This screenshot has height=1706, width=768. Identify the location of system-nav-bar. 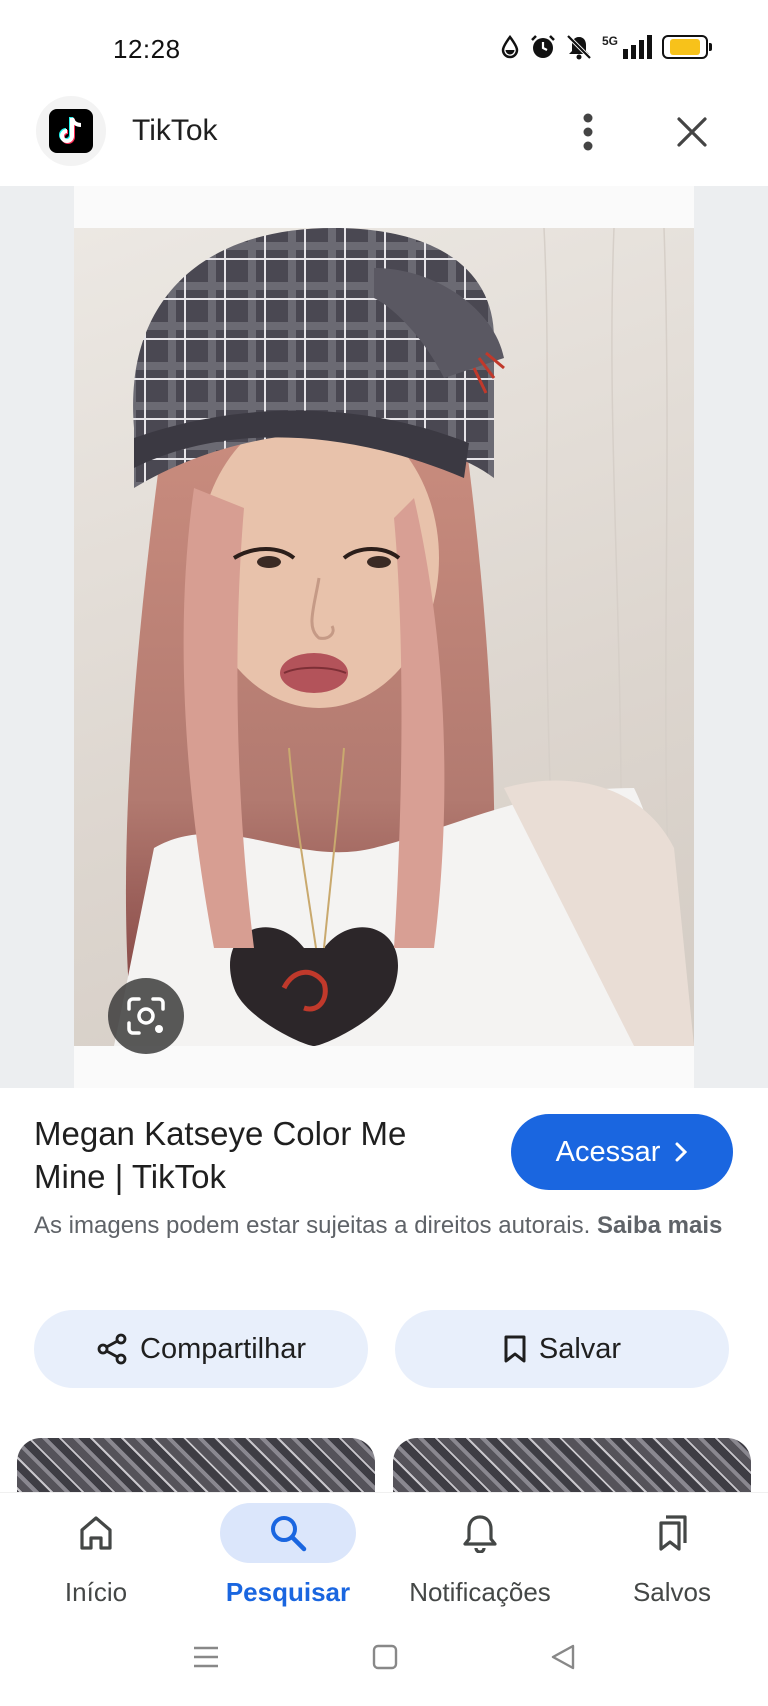
(384, 1659).